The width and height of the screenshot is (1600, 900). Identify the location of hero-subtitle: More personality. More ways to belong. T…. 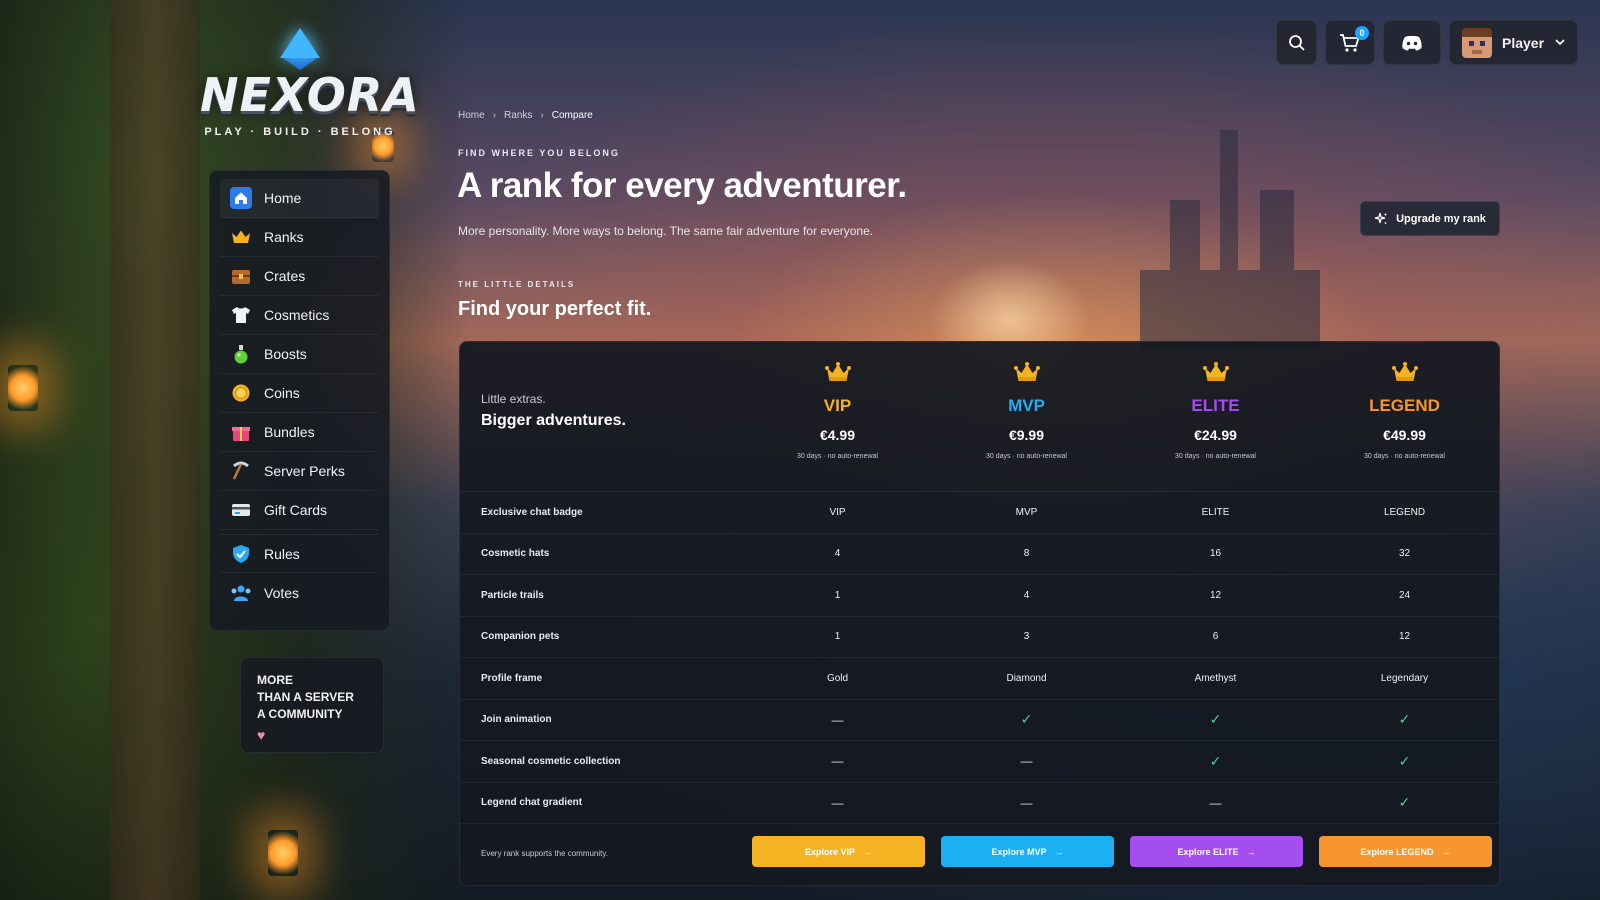
(666, 231).